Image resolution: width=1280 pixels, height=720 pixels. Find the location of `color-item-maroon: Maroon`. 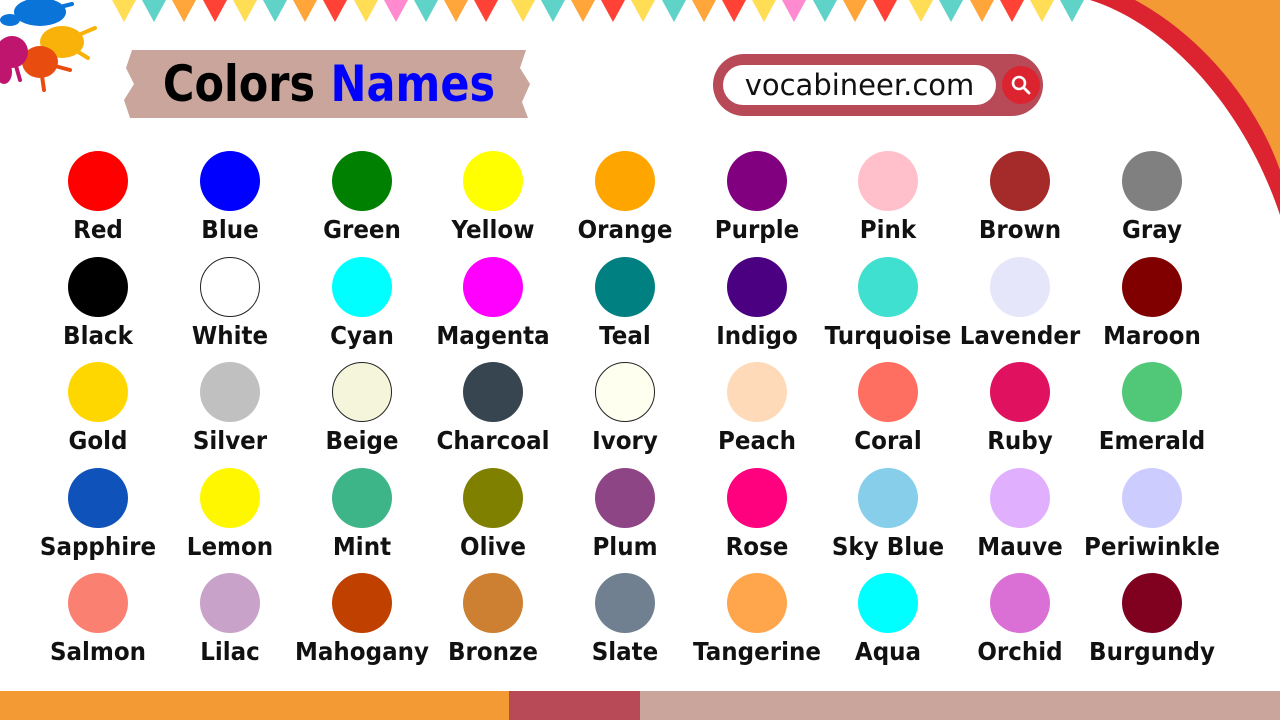

color-item-maroon: Maroon is located at coordinates (1152, 307).